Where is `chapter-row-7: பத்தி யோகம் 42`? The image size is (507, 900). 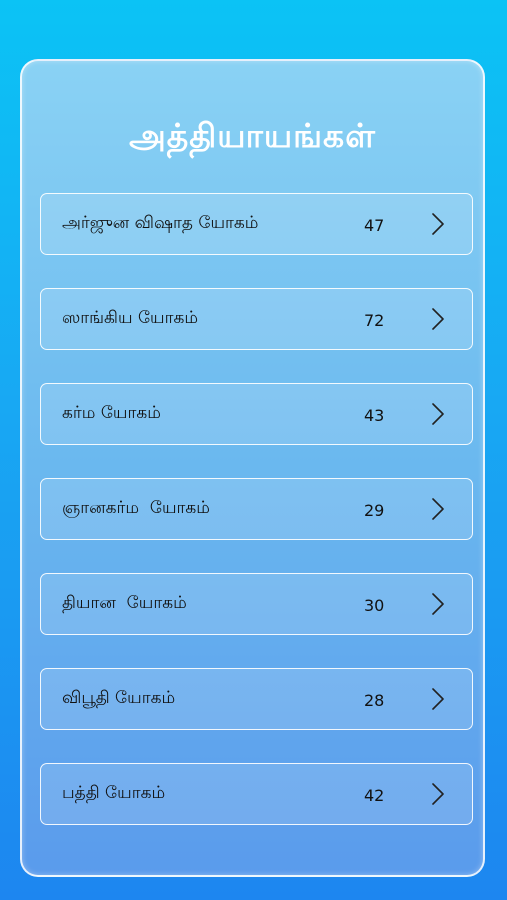
chapter-row-7: பத்தி யோகம் 42 is located at coordinates (256, 794).